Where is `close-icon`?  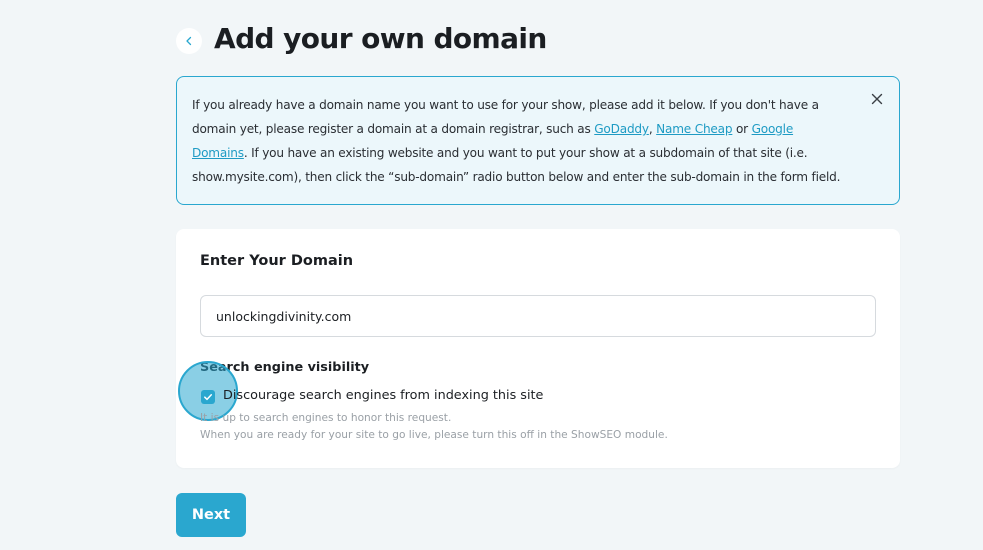 close-icon is located at coordinates (877, 99).